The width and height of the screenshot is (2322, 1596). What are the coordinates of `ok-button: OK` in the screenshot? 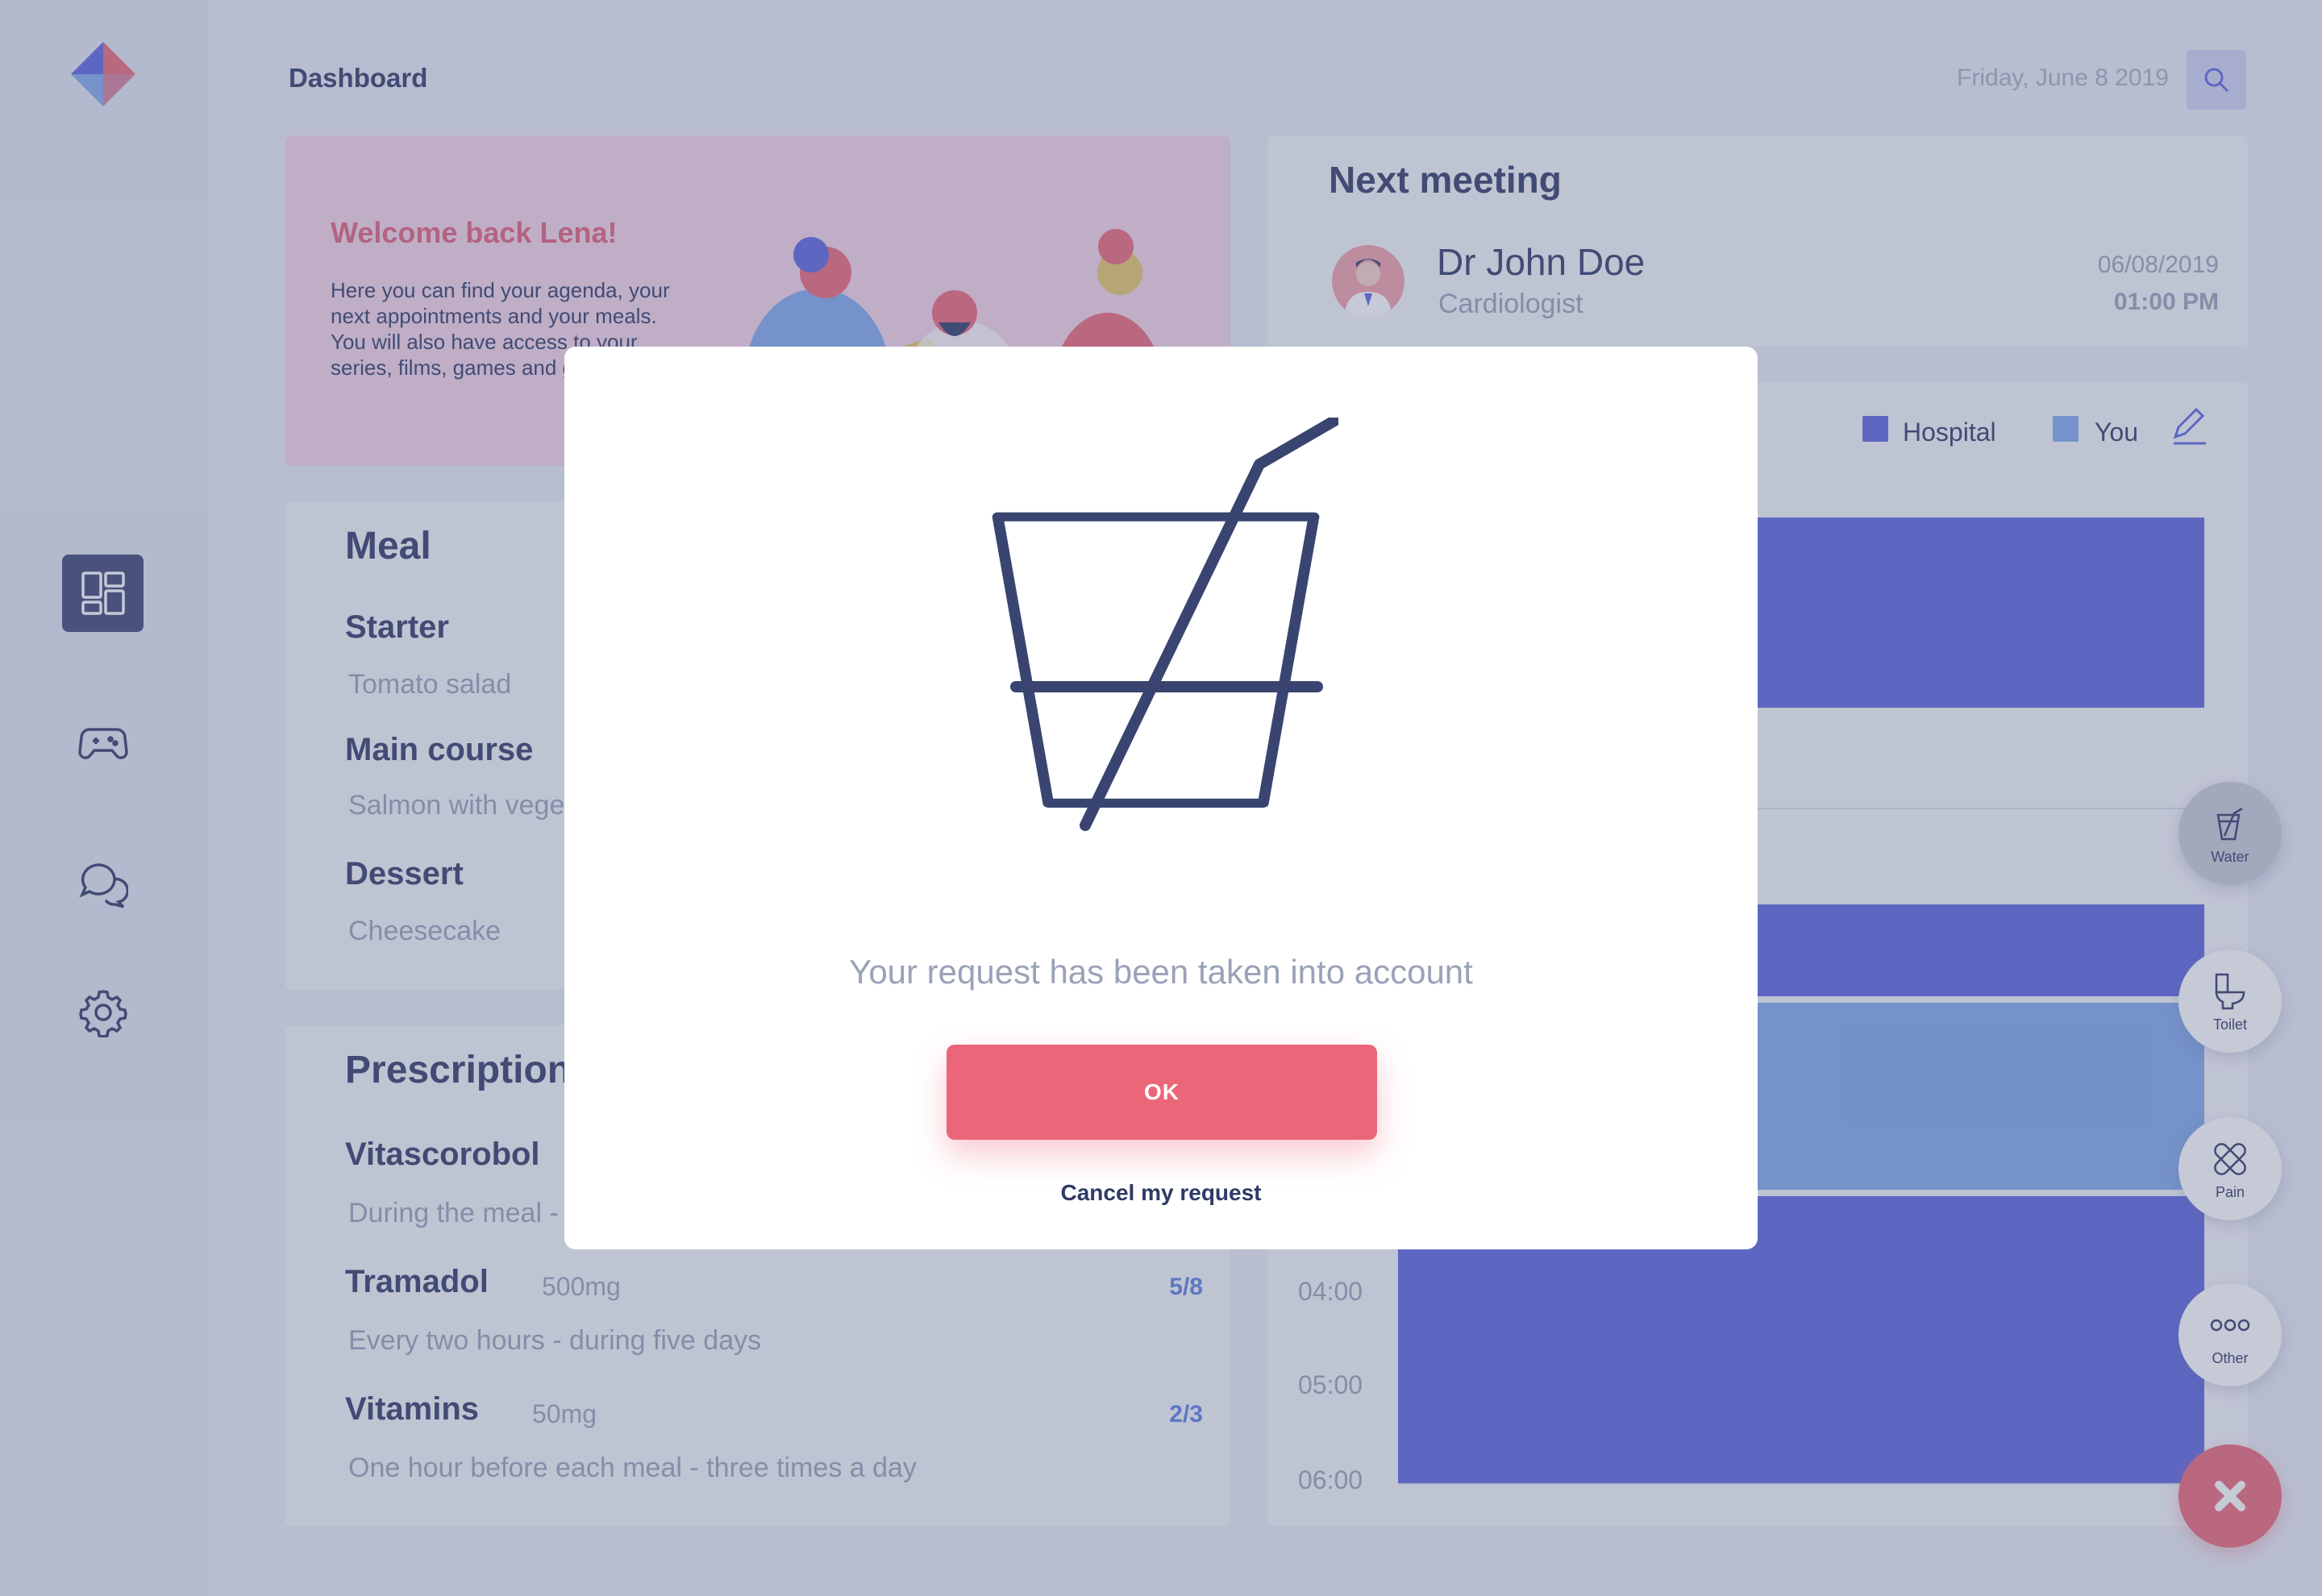 It's located at (1162, 1092).